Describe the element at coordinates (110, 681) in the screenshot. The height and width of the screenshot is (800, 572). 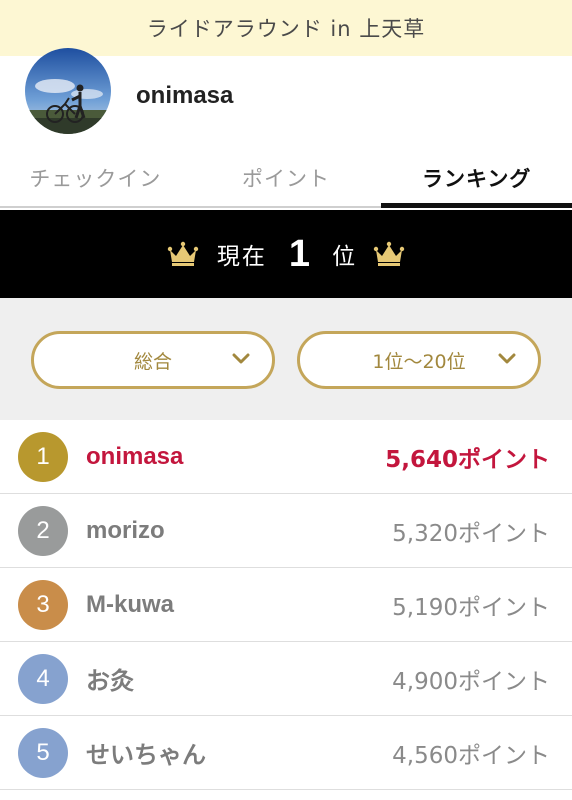
I see `ranking-name: お灸` at that location.